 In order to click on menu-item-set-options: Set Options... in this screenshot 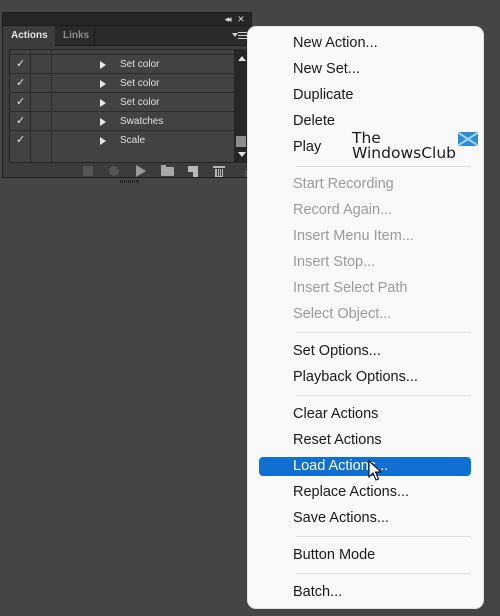, I will do `click(365, 351)`.